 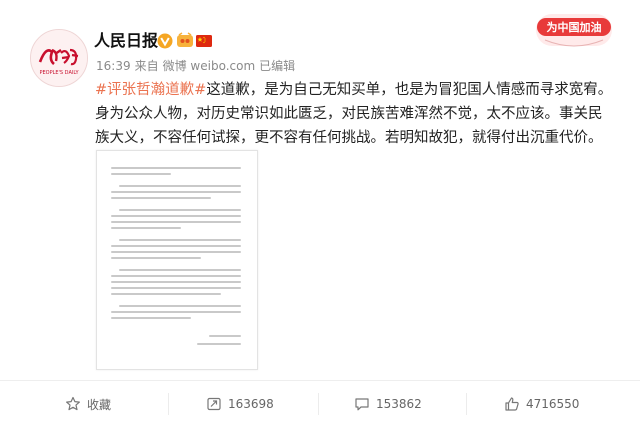 I want to click on comment-button: 153862, so click(x=388, y=404).